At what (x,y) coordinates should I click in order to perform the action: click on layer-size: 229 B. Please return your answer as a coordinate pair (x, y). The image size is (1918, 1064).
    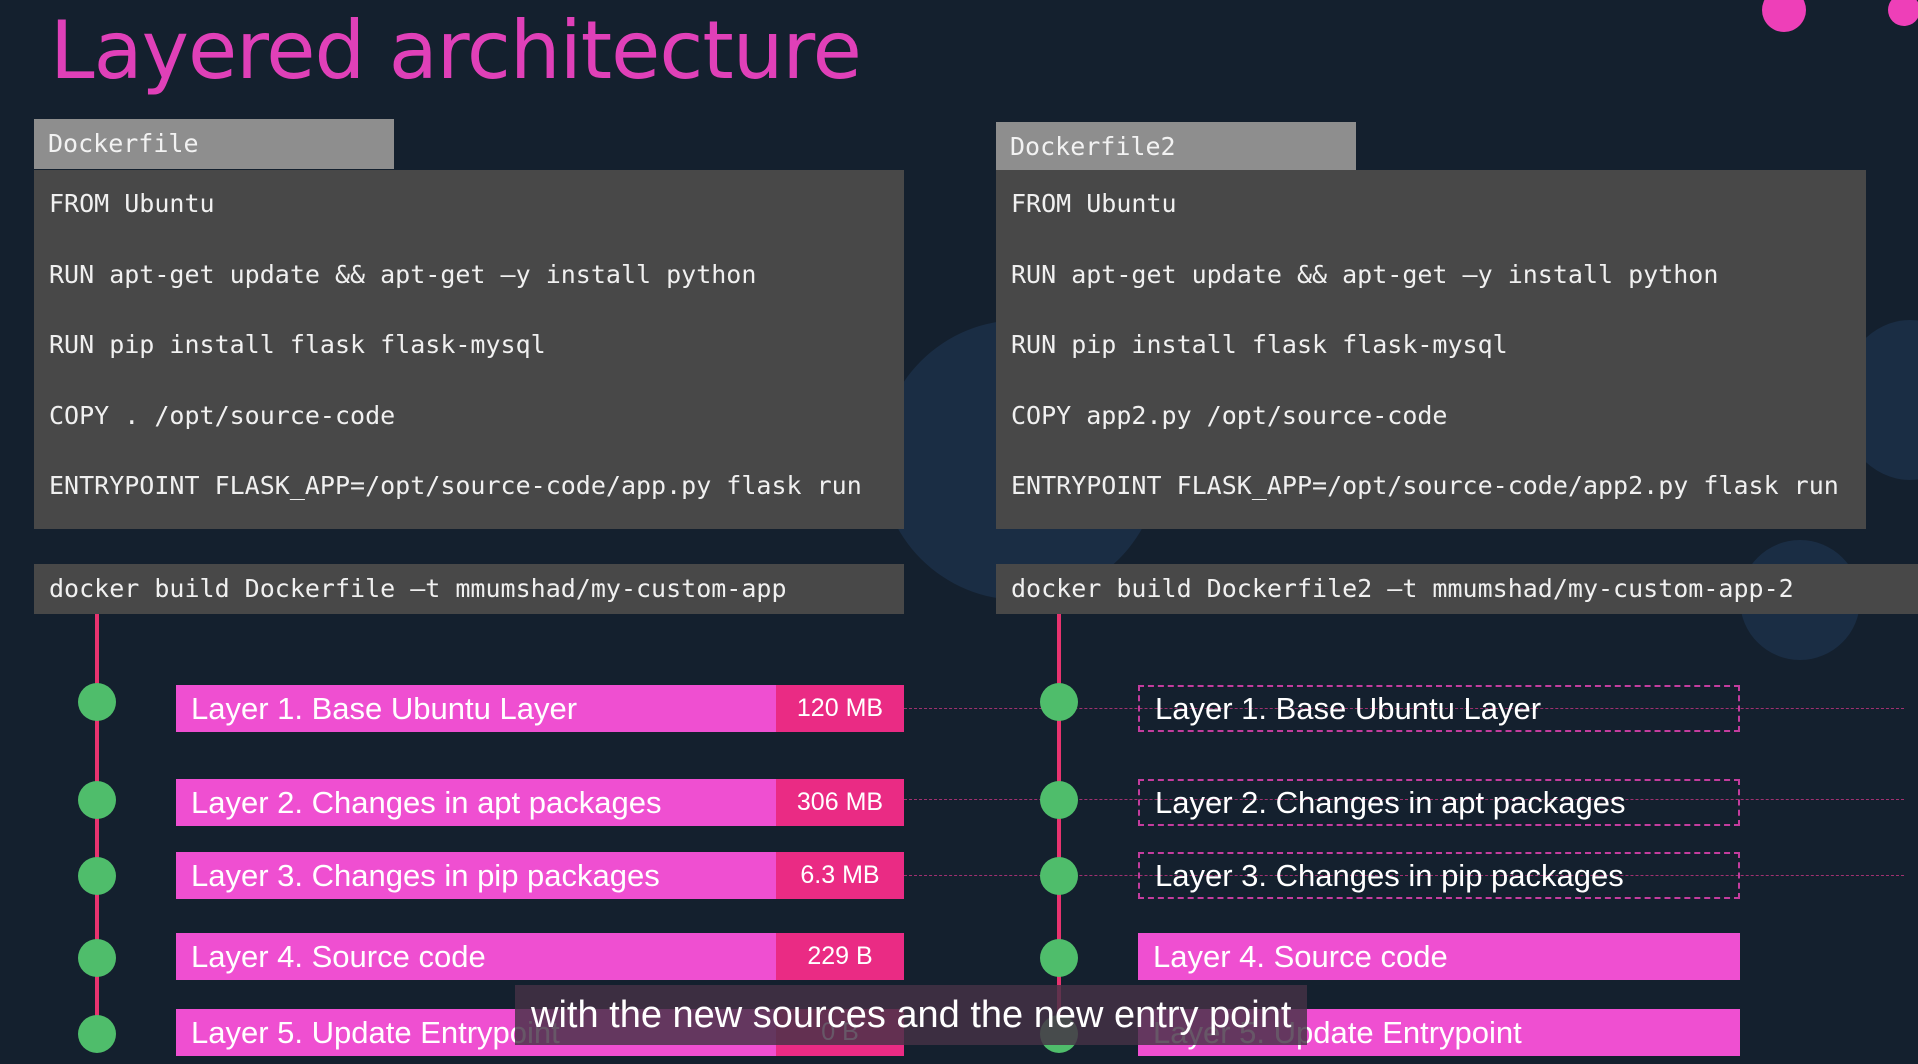
    Looking at the image, I should click on (840, 956).